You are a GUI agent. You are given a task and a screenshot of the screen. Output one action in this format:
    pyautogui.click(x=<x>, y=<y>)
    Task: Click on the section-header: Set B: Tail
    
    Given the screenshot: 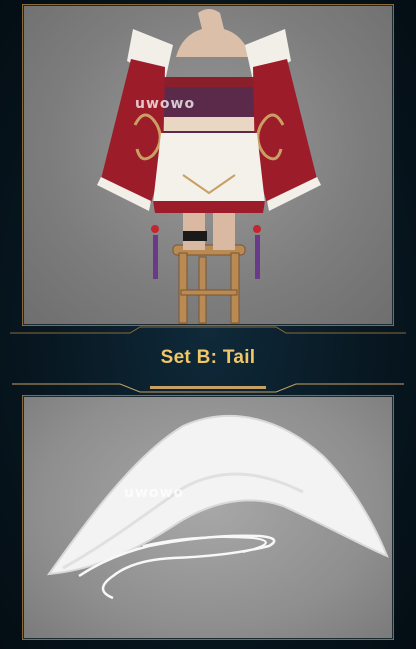 What is the action you would take?
    pyautogui.click(x=208, y=360)
    